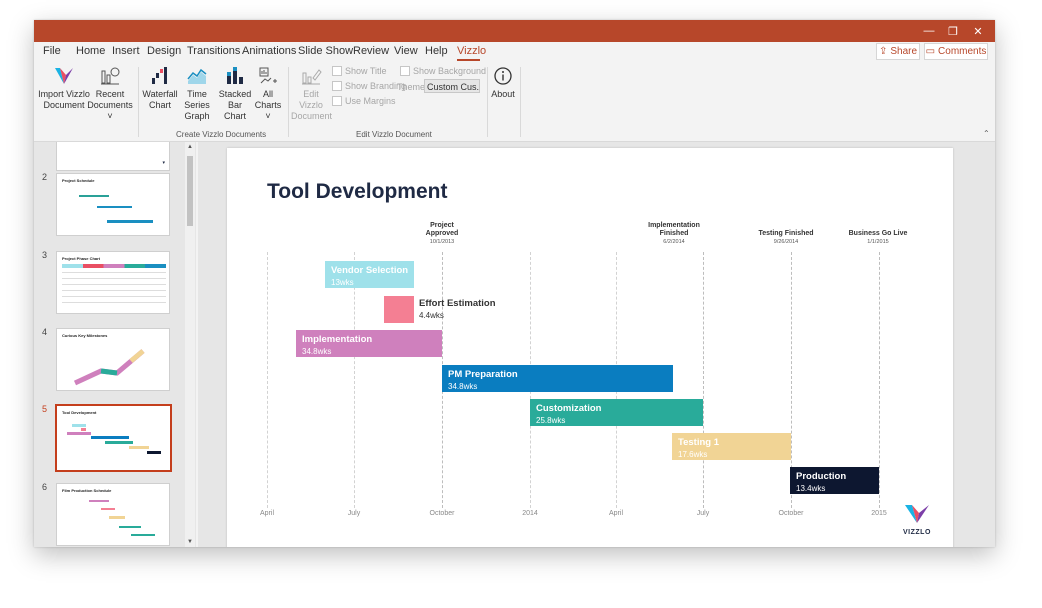 The image size is (1042, 608). Describe the element at coordinates (45, 487) in the screenshot. I see `slide-number: 6` at that location.